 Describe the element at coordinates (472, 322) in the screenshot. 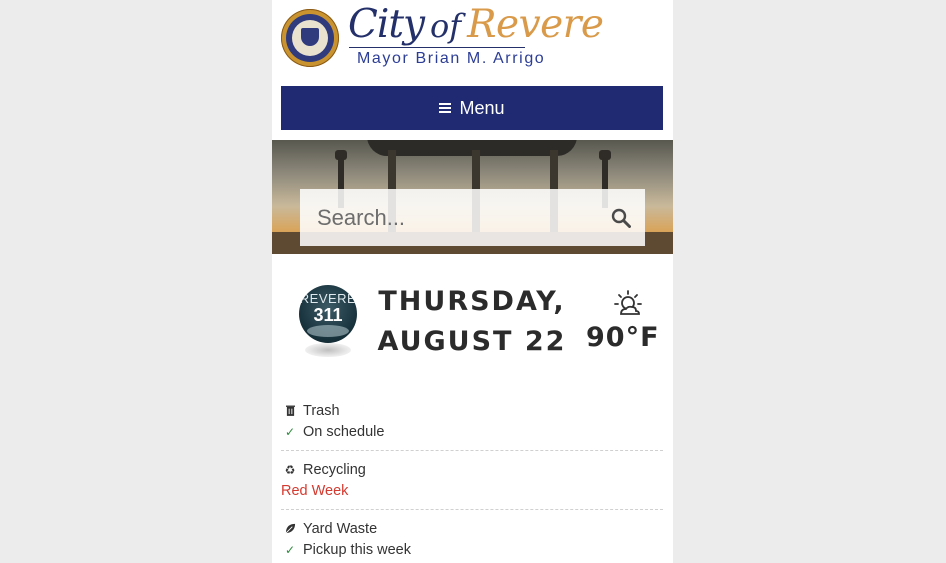

I see `current-date: THURSDAY, AUGUST 22` at that location.